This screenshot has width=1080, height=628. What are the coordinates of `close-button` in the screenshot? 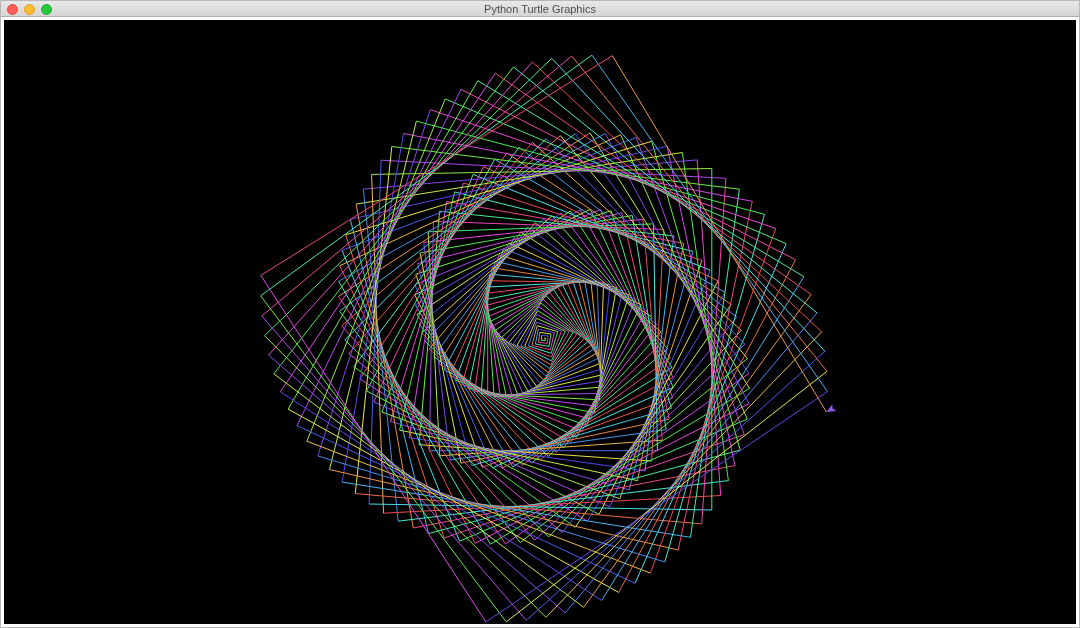 It's located at (12, 9).